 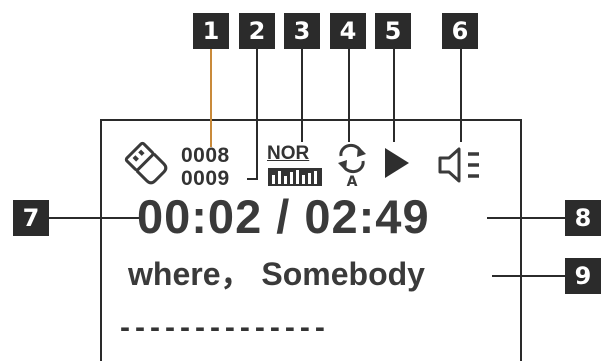 I want to click on eq-mode-label: NOR, so click(x=288, y=153).